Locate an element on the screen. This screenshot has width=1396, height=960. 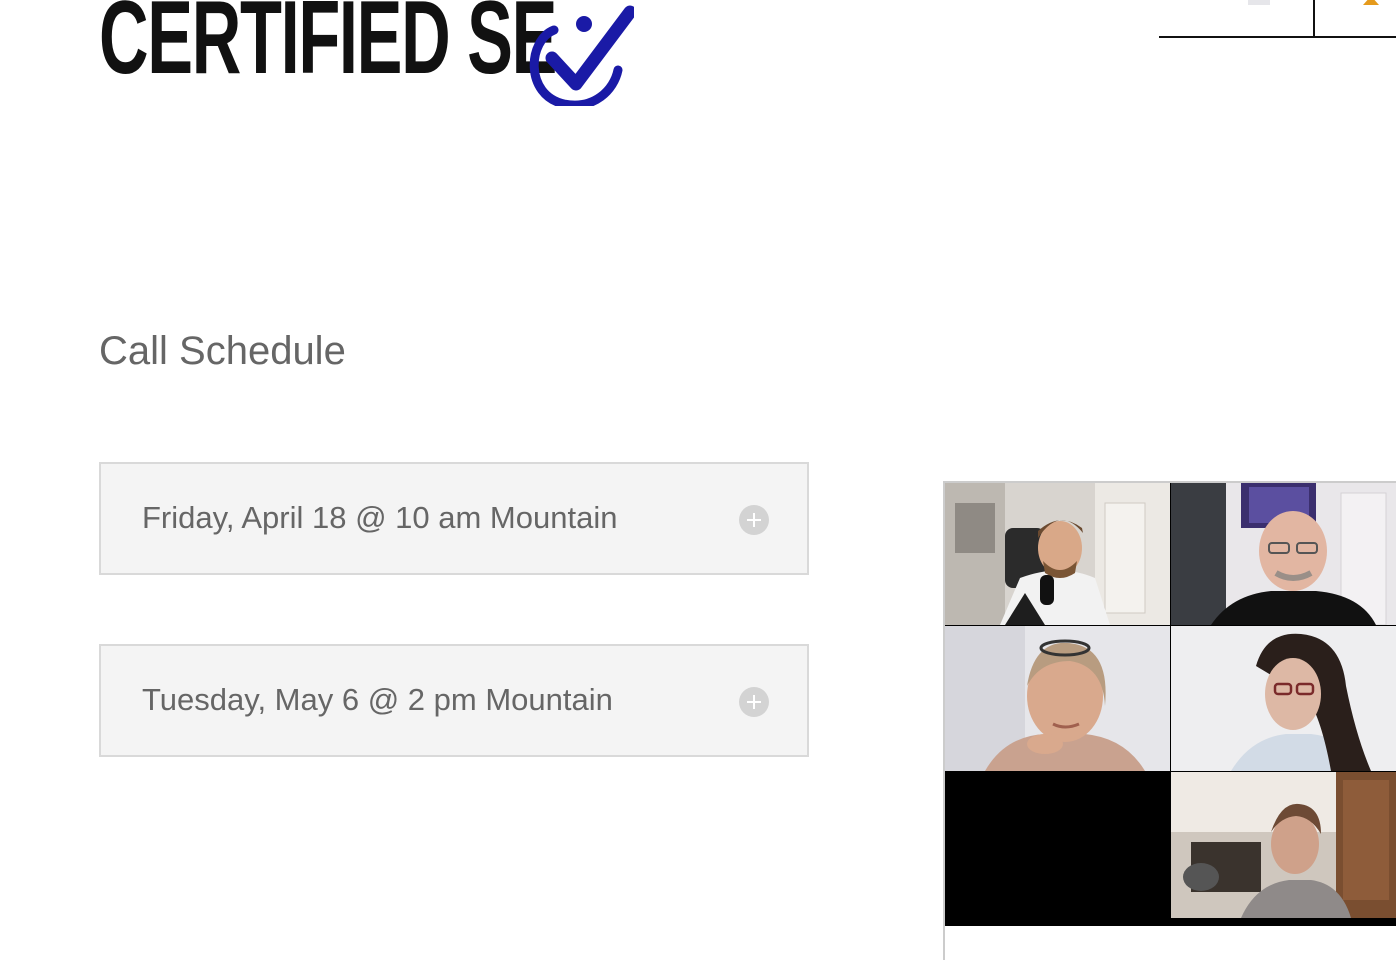
accordion-label: Tuesday, May 6 @ 2 pm Mountain is located at coordinates (377, 699).